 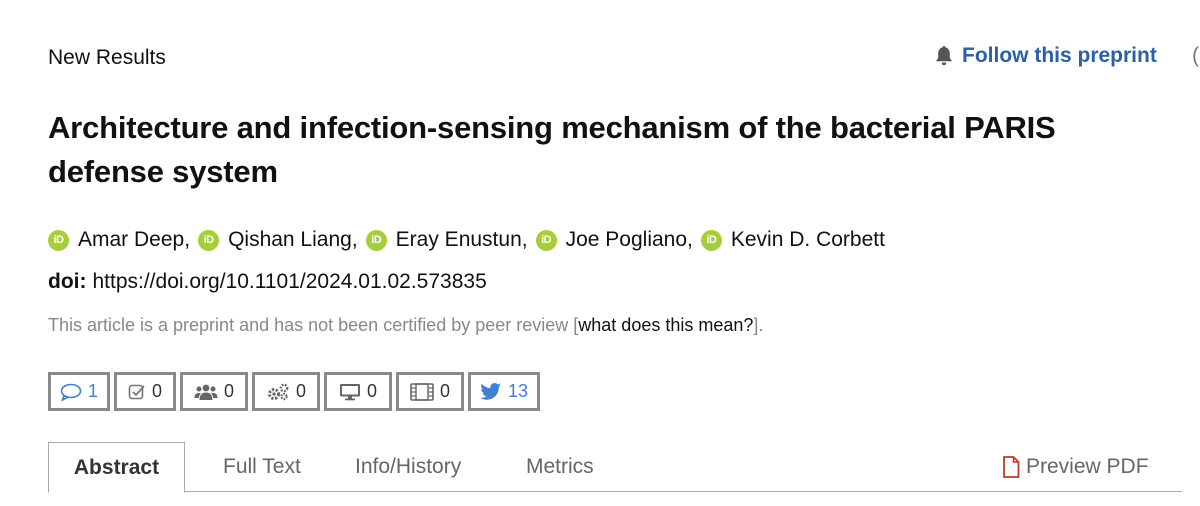 What do you see at coordinates (278, 391) in the screenshot?
I see `gears-icon` at bounding box center [278, 391].